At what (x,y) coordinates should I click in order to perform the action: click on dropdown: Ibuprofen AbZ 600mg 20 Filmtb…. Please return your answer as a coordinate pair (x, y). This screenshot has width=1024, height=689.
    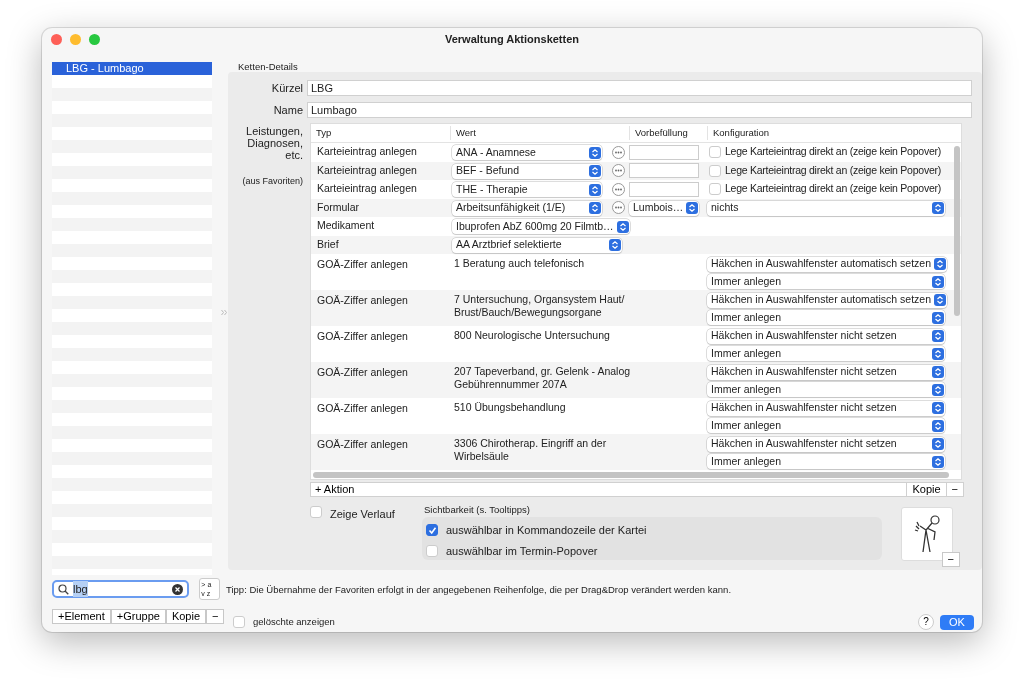
    Looking at the image, I should click on (541, 227).